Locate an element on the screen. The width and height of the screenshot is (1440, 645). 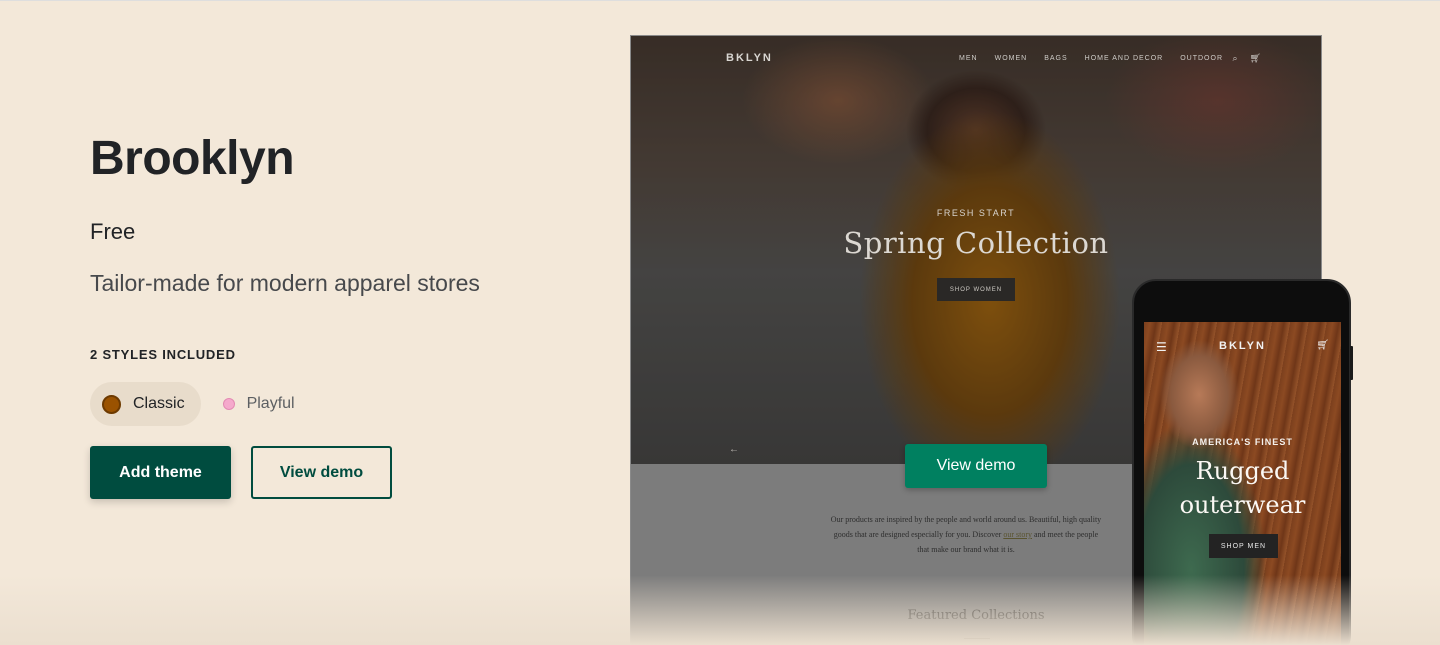
theme-title: Brooklyn is located at coordinates (192, 158).